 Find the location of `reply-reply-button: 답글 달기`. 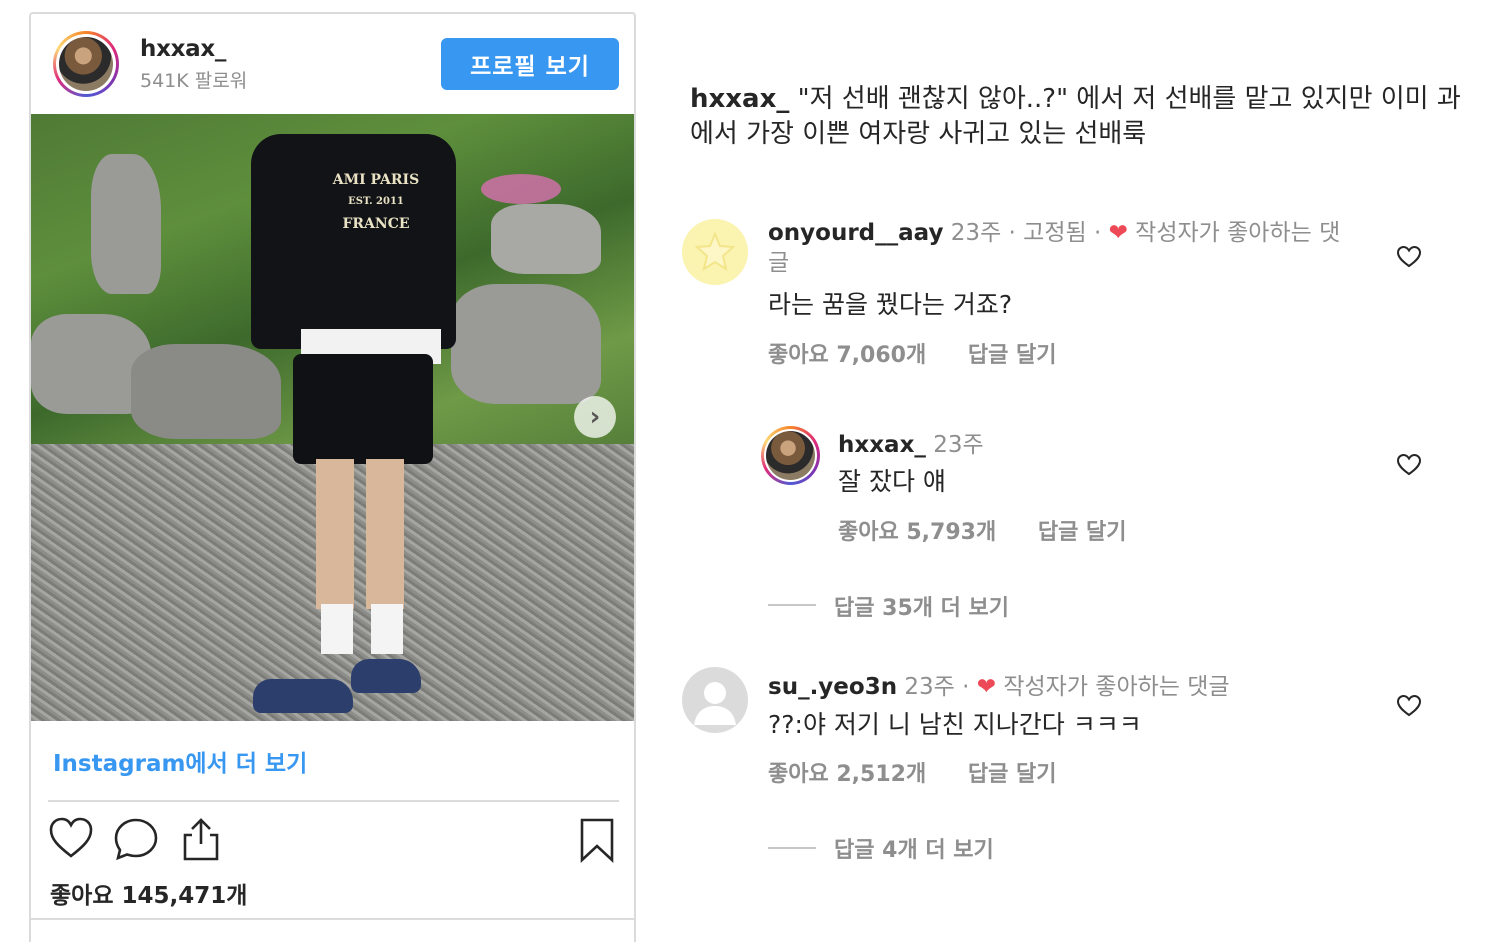

reply-reply-button: 답글 달기 is located at coordinates (1082, 532).